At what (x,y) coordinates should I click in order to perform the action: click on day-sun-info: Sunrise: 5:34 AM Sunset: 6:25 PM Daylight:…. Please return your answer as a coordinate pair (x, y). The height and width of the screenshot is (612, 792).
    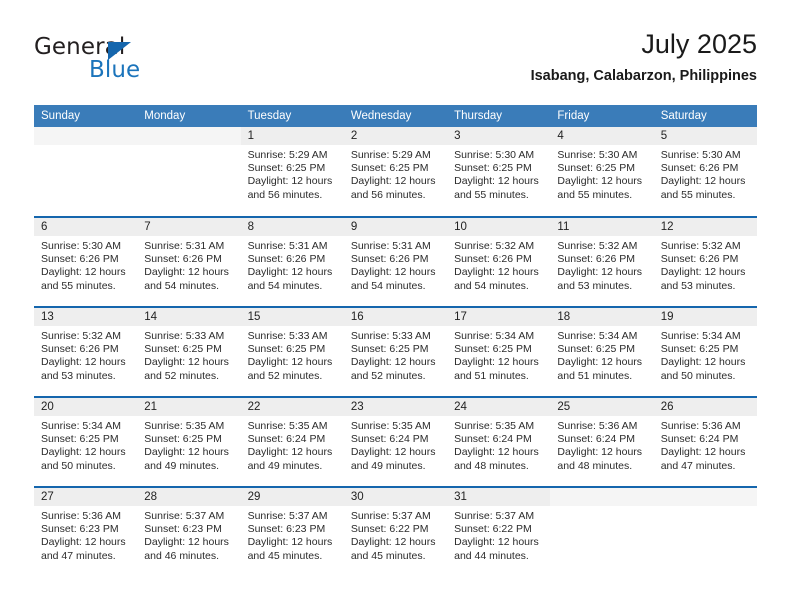
    Looking at the image, I should click on (498, 354).